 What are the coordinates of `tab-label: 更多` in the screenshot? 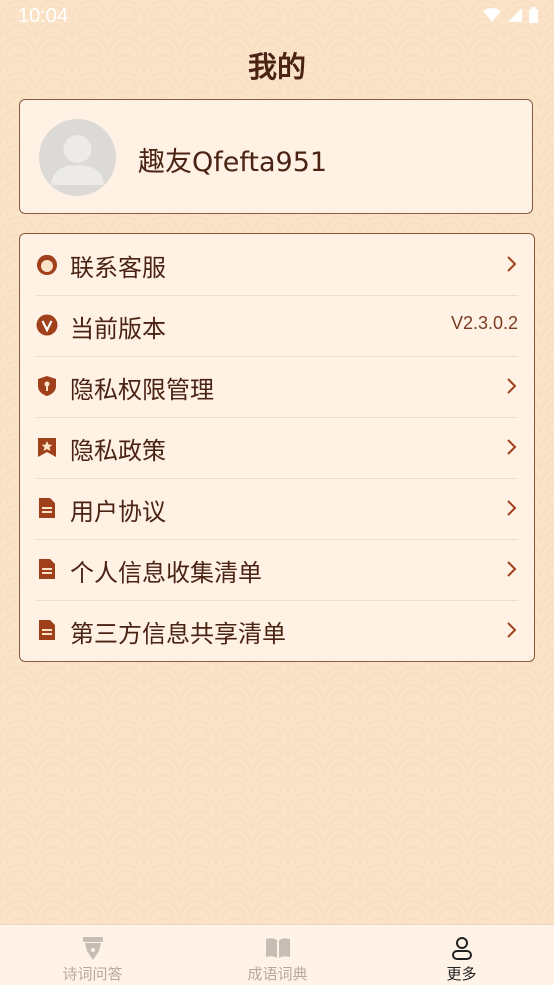 It's located at (461, 974).